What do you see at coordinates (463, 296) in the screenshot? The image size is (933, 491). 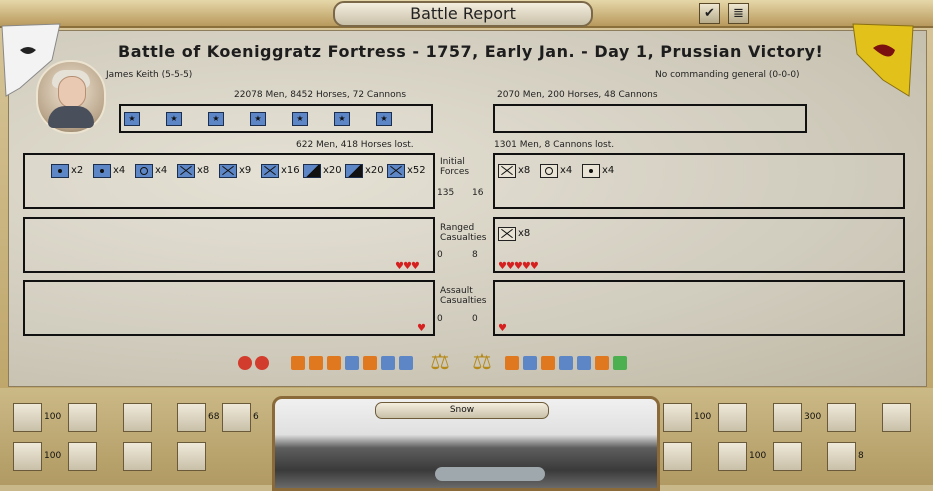 I see `assault-casualties-label: Assault Casualties` at bounding box center [463, 296].